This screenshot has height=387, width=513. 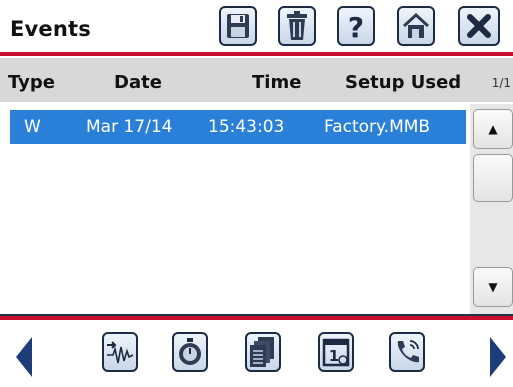 I want to click on scroll-thumb, so click(x=493, y=178).